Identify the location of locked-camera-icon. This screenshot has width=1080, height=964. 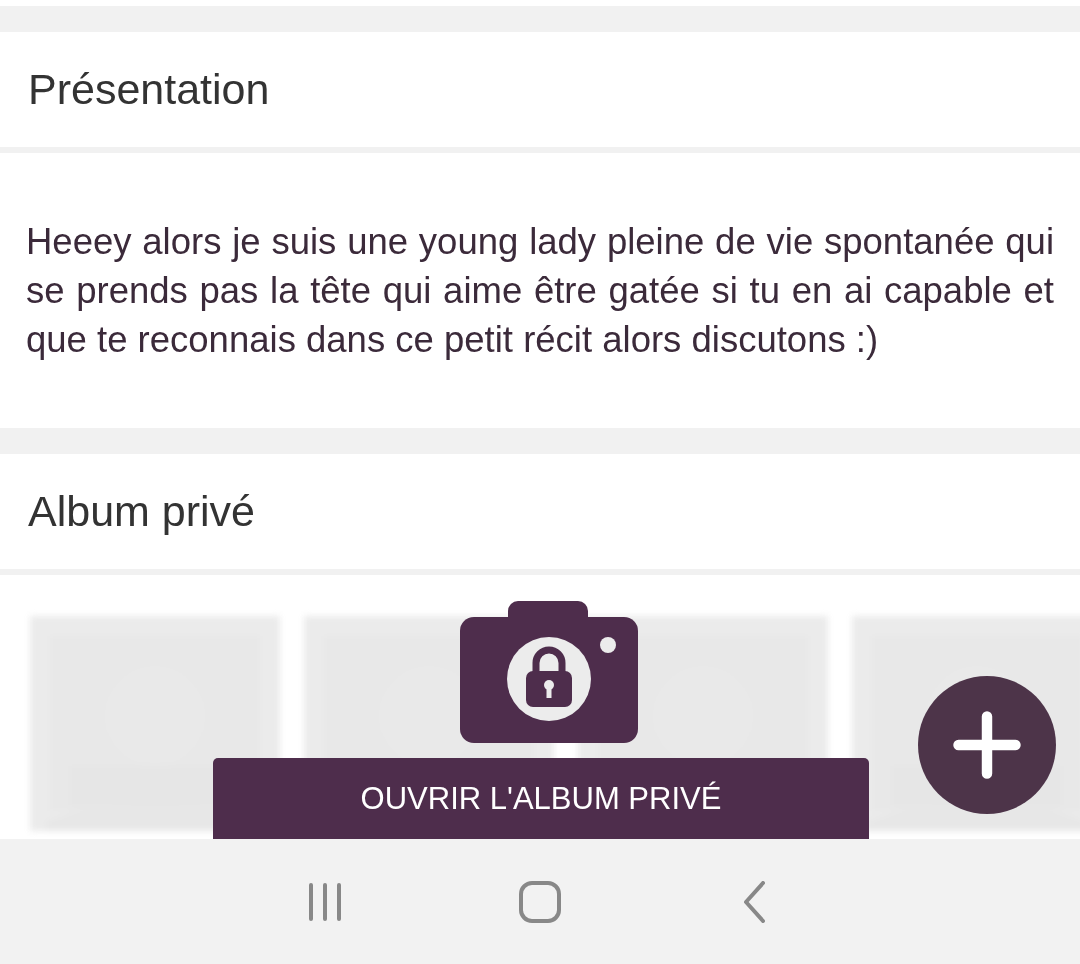
(549, 672).